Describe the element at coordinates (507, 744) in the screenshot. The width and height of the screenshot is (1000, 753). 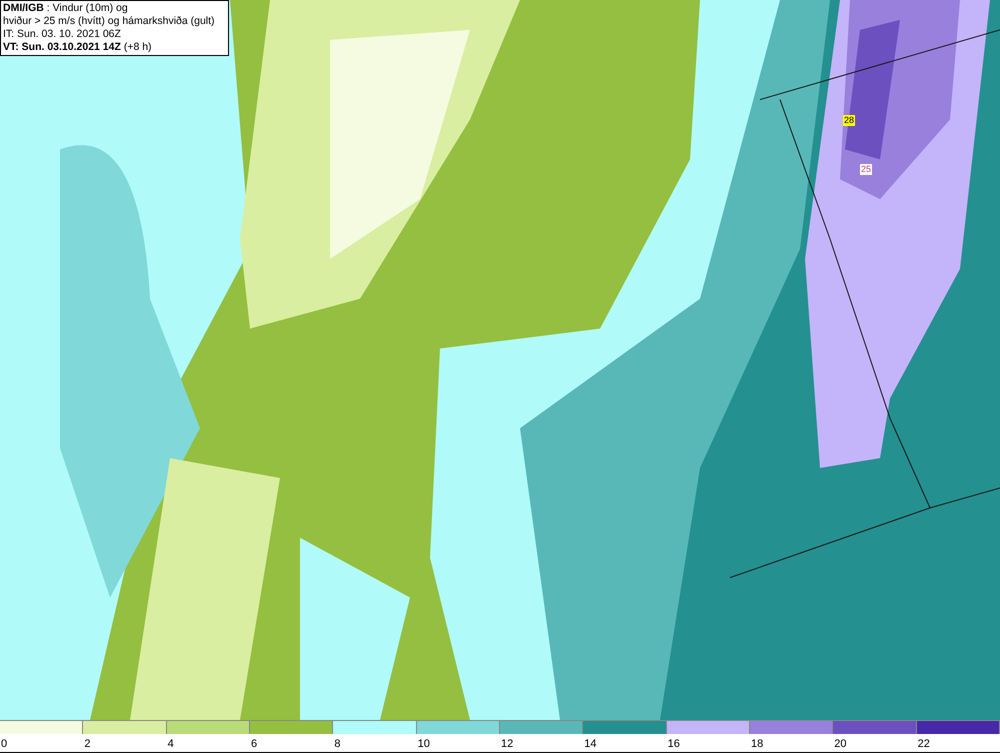
I see `legend-label: 12` at that location.